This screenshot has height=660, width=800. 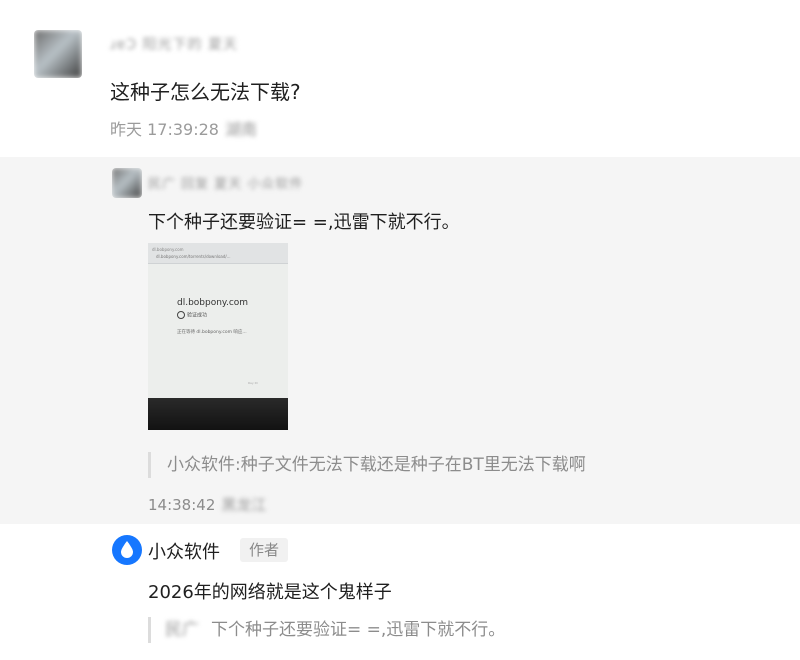 I want to click on photo-check-label: 验证成功, so click(x=197, y=315).